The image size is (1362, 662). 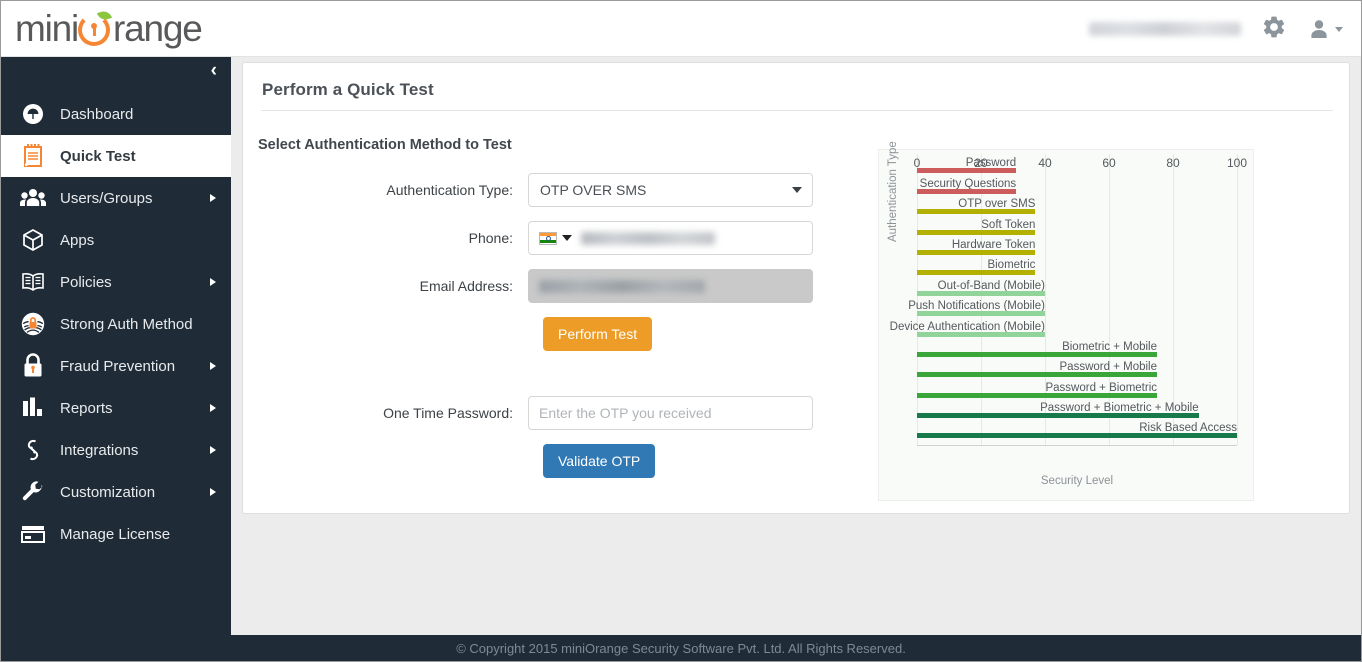 I want to click on otp-input-wrapper: Enter the OTP you received, so click(x=670, y=413).